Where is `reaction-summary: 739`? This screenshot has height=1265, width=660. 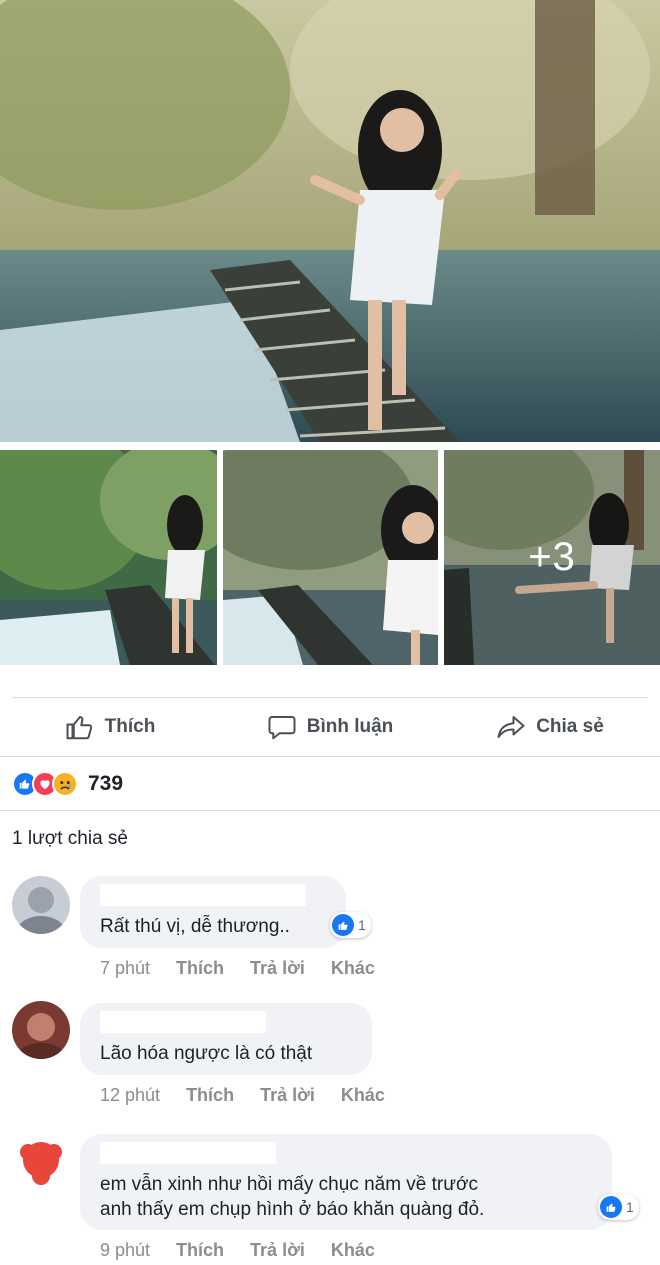
reaction-summary: 739 is located at coordinates (67, 784).